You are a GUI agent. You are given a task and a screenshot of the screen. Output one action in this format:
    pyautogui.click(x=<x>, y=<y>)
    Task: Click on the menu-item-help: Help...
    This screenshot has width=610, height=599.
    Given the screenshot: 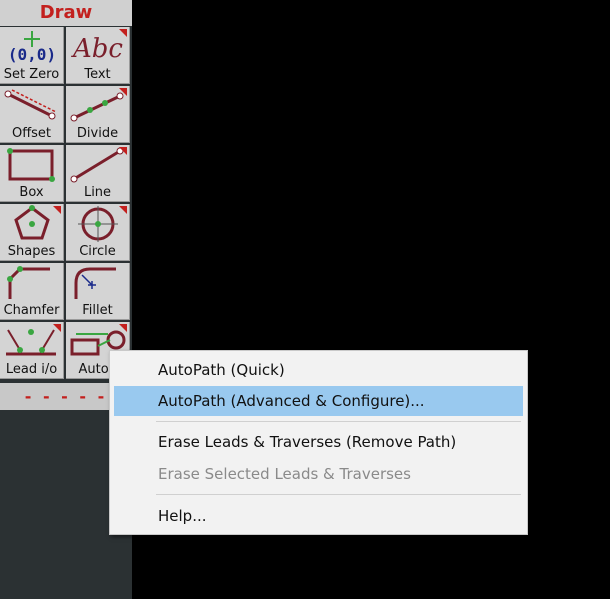 What is the action you would take?
    pyautogui.click(x=318, y=516)
    